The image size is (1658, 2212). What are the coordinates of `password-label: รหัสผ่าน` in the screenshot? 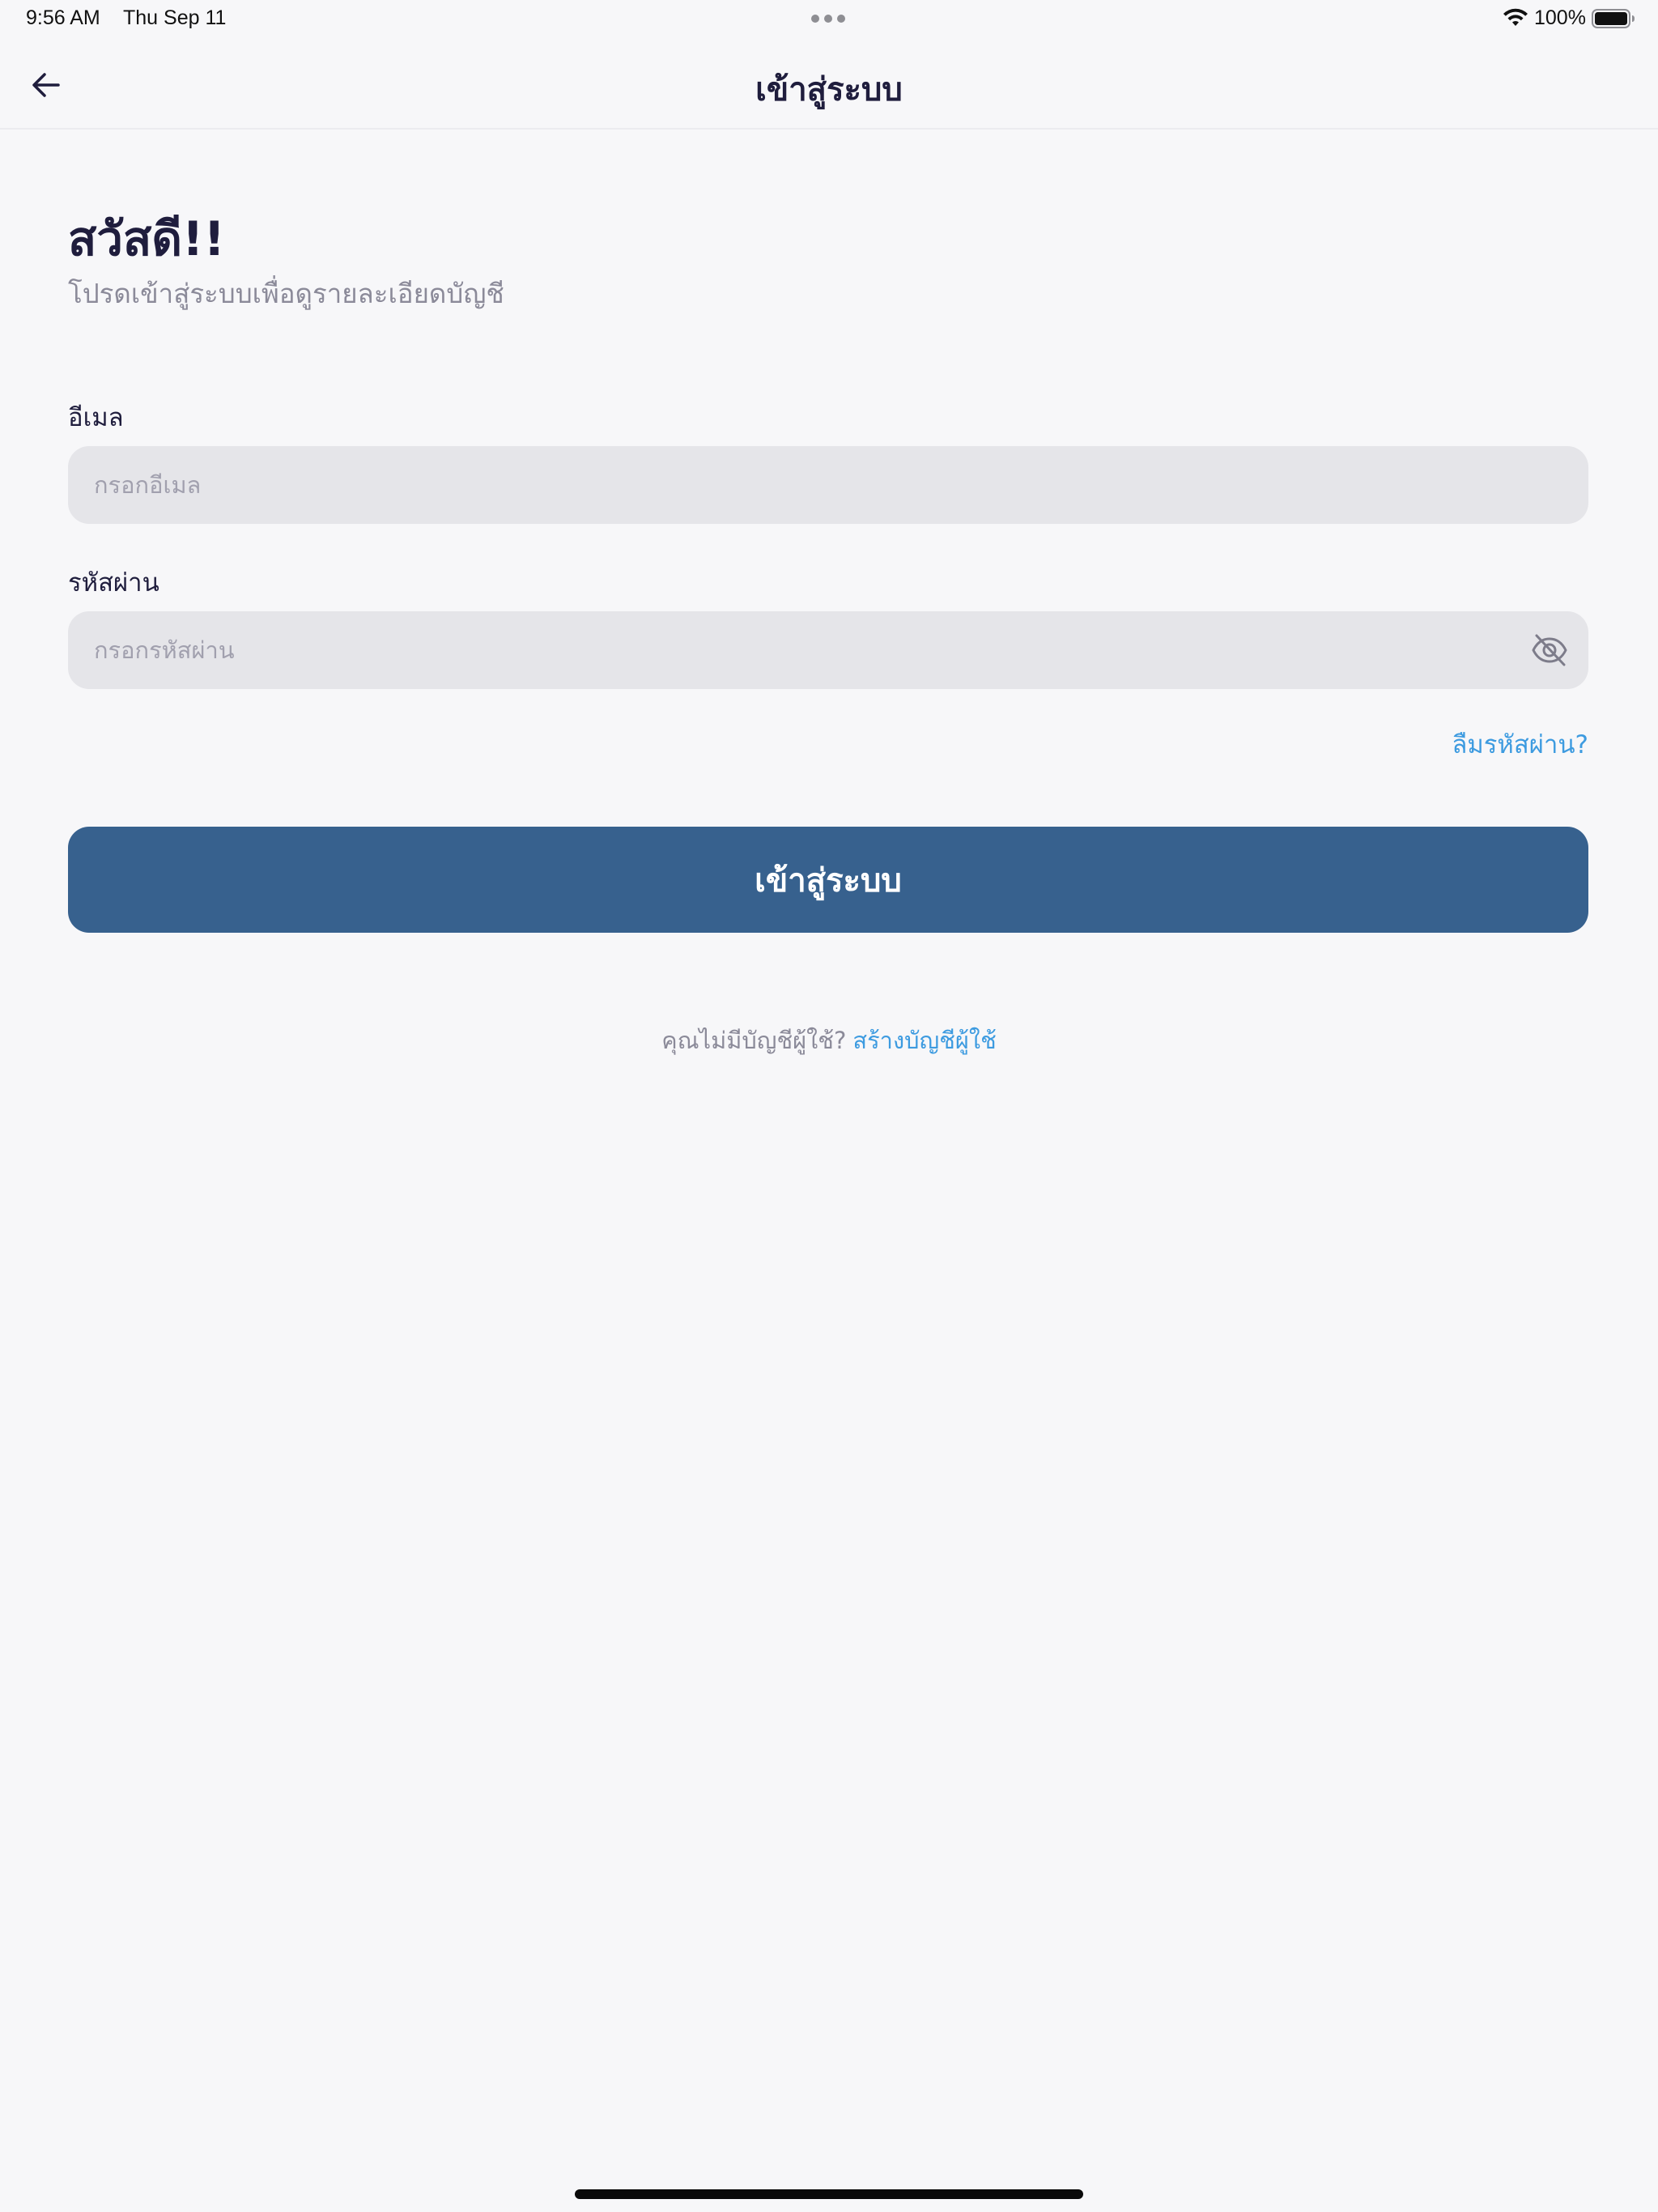 It's located at (113, 583).